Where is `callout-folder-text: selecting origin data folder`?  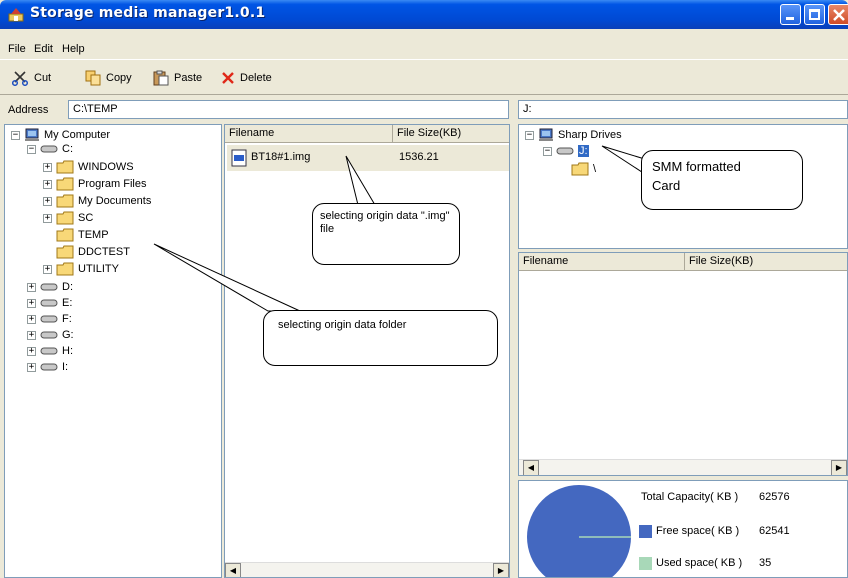
callout-folder-text: selecting origin data folder is located at coordinates (342, 325).